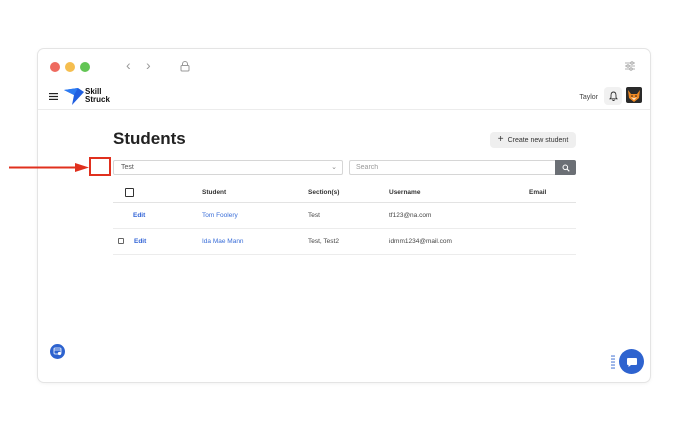  I want to click on avatar, so click(634, 95).